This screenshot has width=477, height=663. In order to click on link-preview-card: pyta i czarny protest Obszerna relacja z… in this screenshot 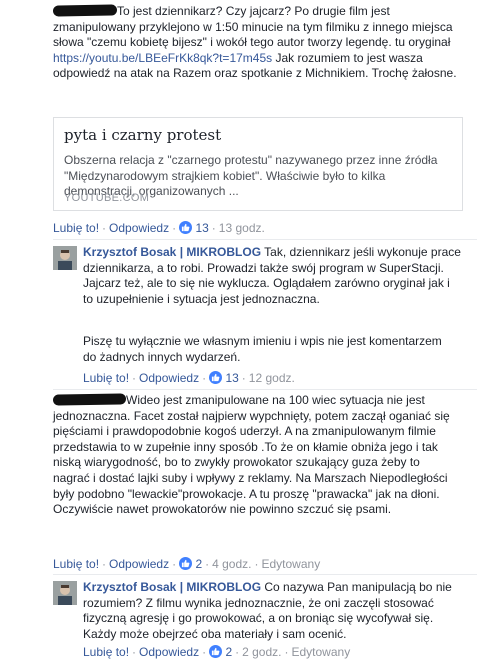, I will do `click(258, 164)`.